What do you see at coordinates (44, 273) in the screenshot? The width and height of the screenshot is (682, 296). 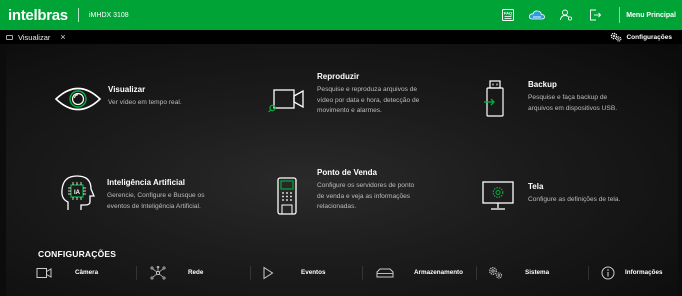 I see `camera-icon` at bounding box center [44, 273].